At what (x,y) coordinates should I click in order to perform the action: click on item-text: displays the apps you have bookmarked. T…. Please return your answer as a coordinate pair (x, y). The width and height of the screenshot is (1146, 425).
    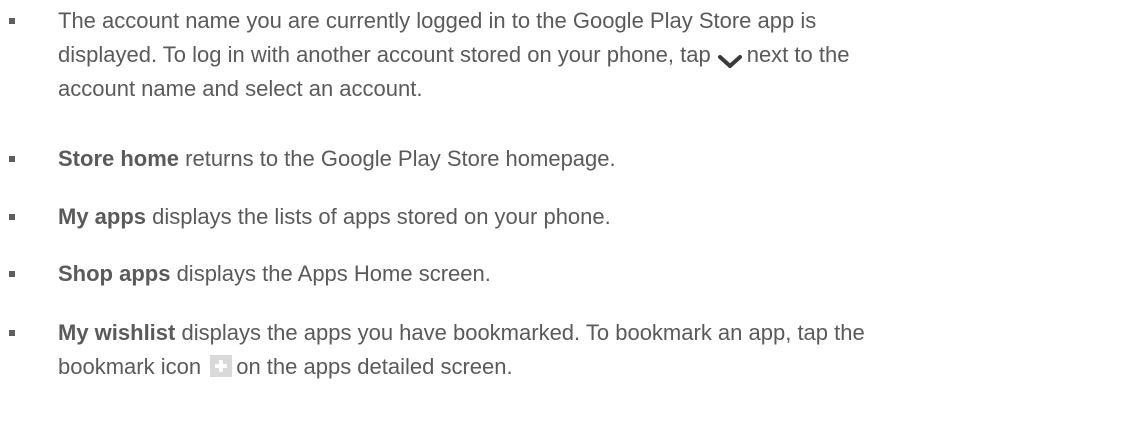
    Looking at the image, I should click on (520, 332).